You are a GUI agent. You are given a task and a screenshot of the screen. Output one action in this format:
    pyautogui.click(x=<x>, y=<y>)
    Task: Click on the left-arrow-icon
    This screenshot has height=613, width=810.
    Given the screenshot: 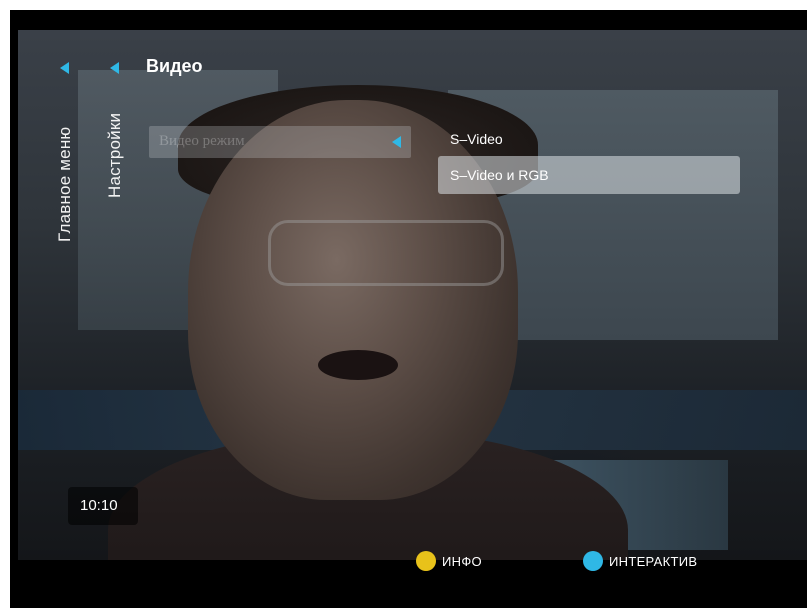 What is the action you would take?
    pyautogui.click(x=396, y=142)
    